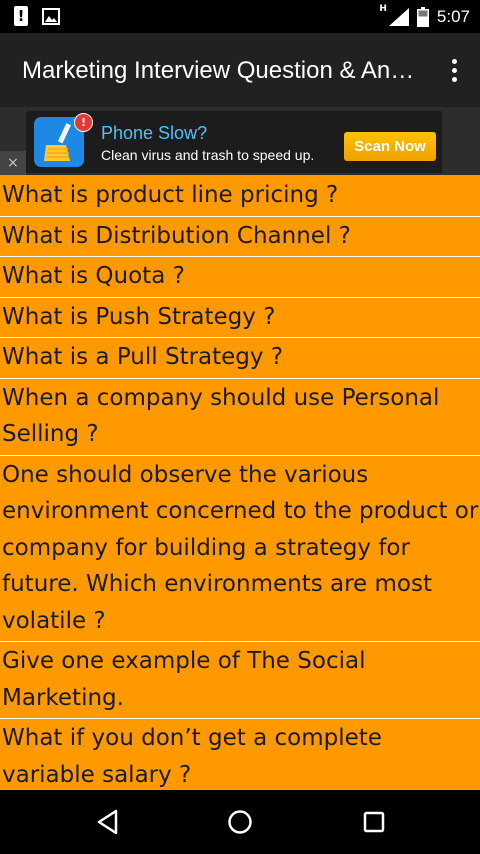  Describe the element at coordinates (398, 16) in the screenshot. I see `signal-icon` at that location.